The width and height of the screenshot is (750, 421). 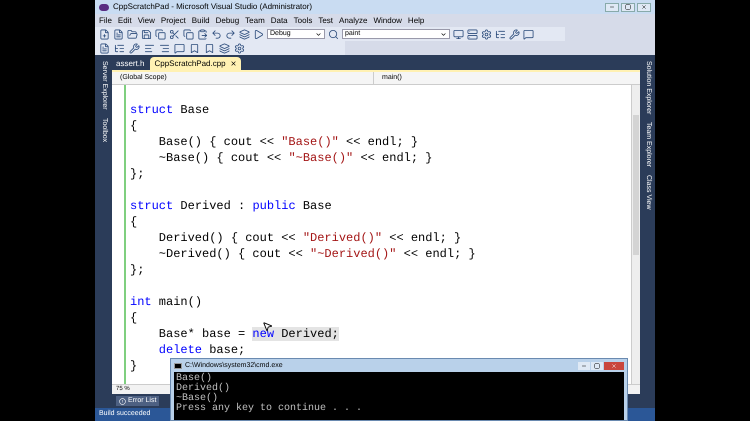 What do you see at coordinates (228, 20) in the screenshot?
I see `menu-item: Debug` at bounding box center [228, 20].